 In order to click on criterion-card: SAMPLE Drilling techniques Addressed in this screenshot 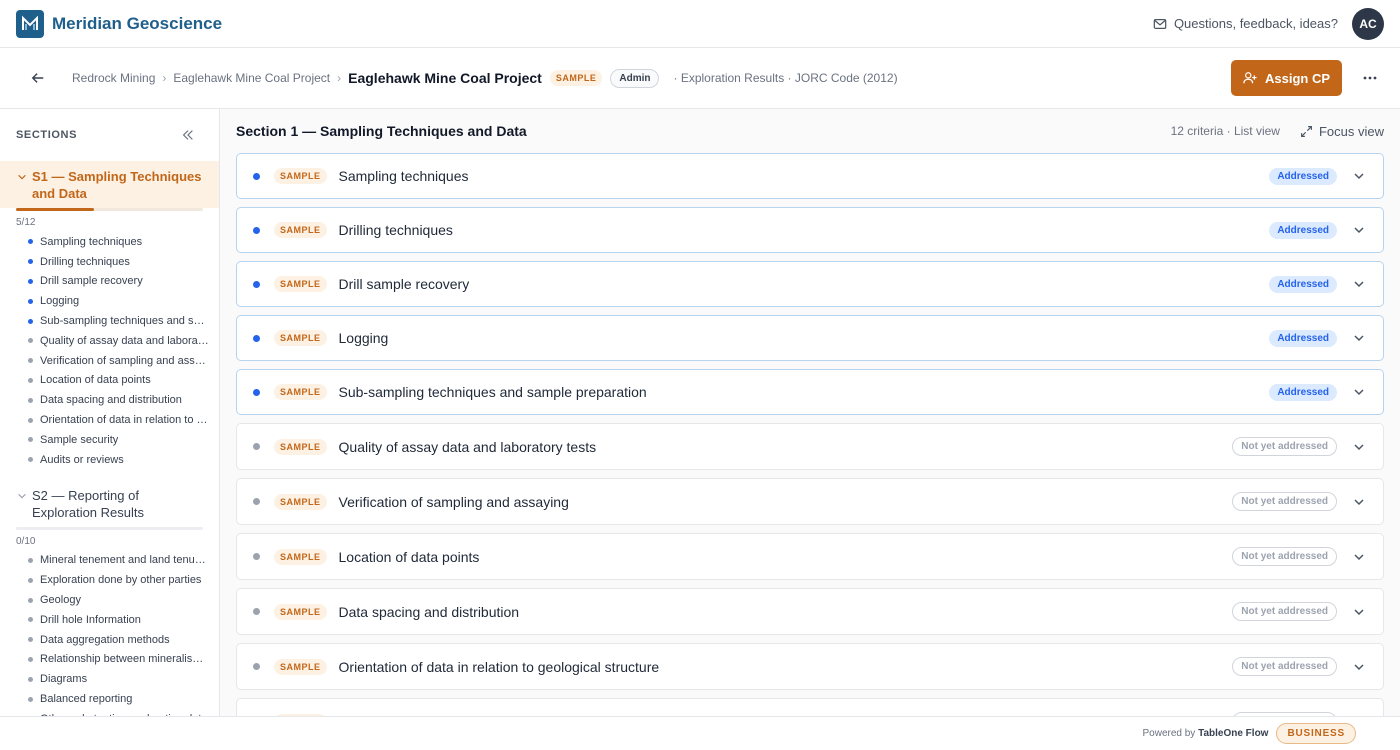, I will do `click(810, 230)`.